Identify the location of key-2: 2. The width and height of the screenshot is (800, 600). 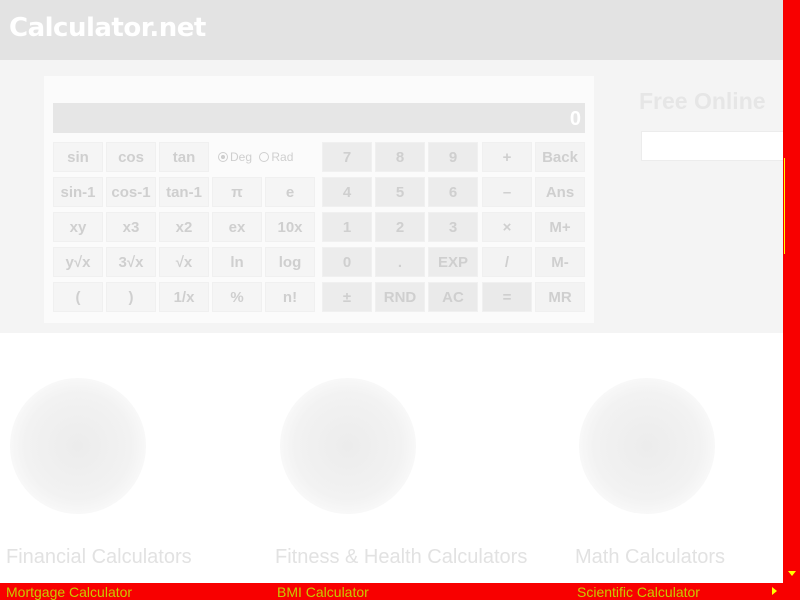
(400, 227).